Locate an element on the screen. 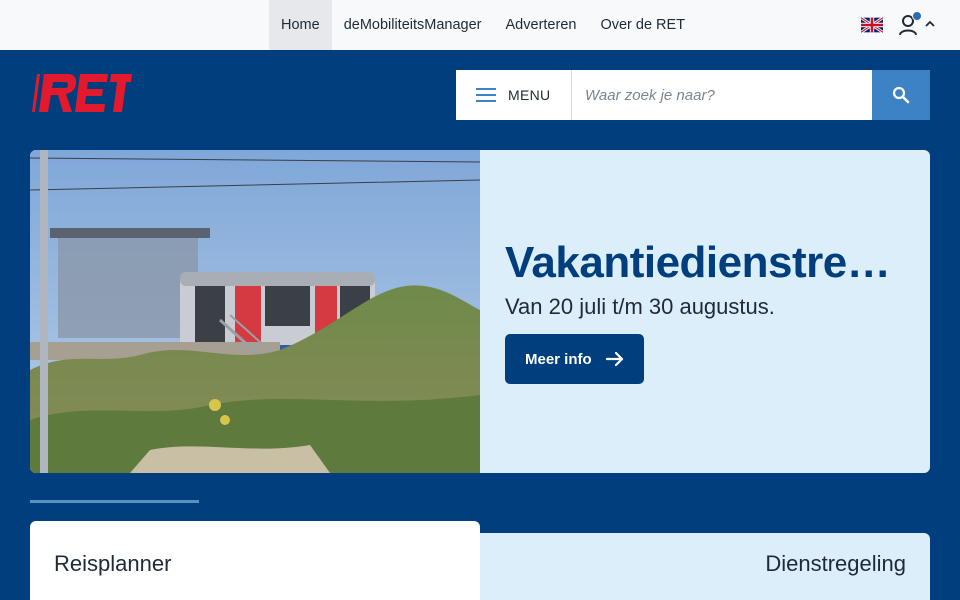 This screenshot has height=600, width=960. chevron-up-icon is located at coordinates (930, 24).